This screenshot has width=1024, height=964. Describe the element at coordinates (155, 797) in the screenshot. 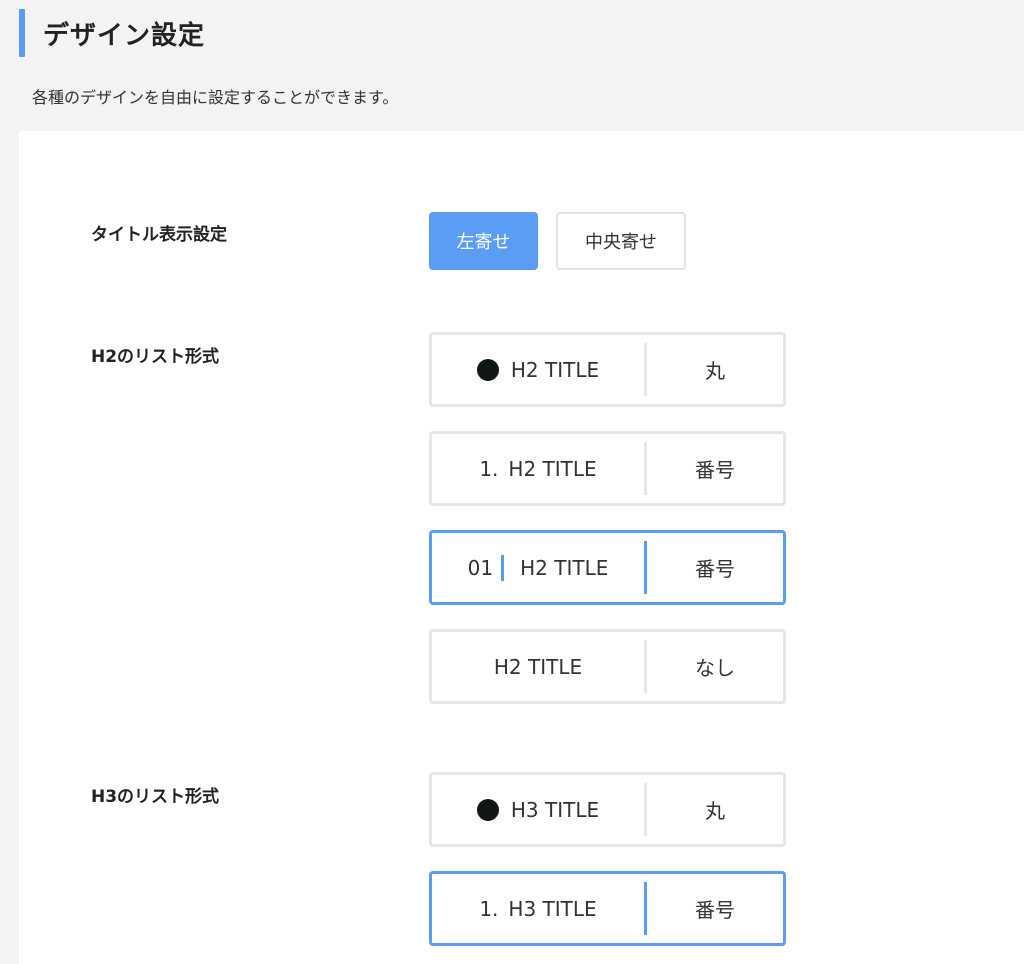

I see `h3-list-label: H3のリスト形式` at that location.